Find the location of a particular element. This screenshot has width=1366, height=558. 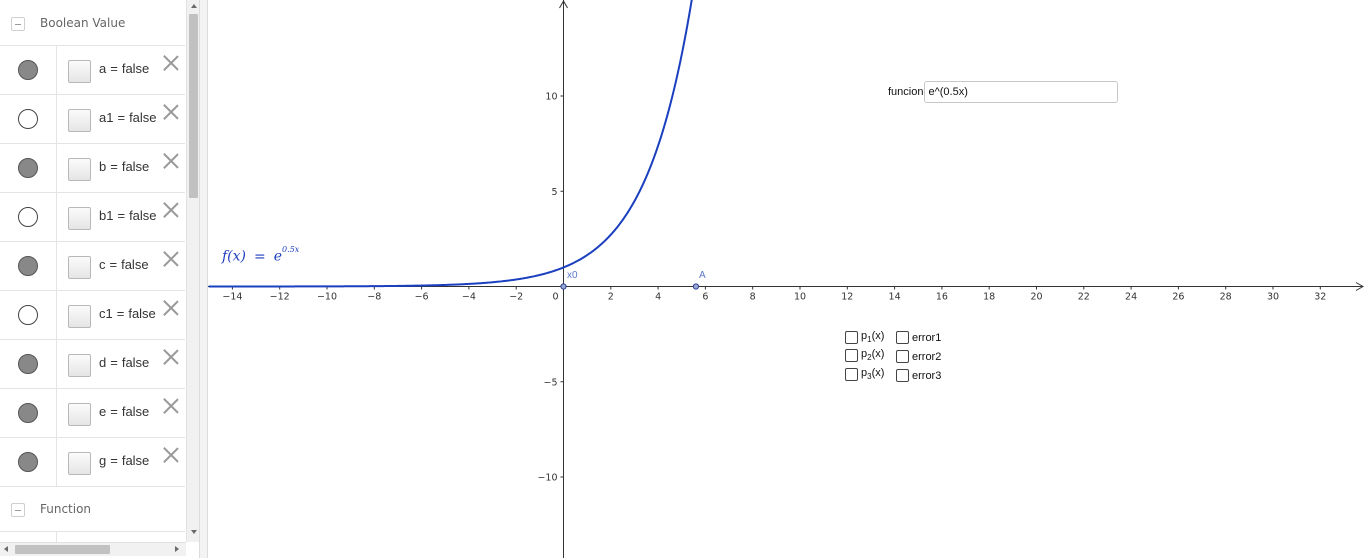

scroll-right-icon is located at coordinates (177, 549).